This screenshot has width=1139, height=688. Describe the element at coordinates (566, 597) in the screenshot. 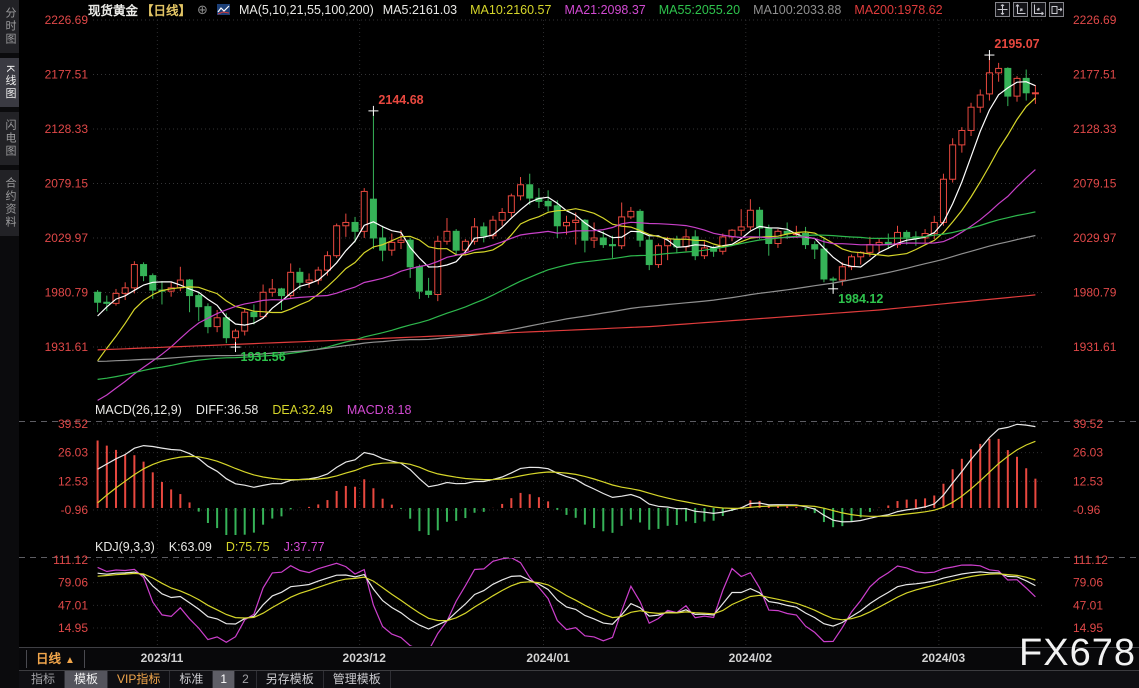

I see `d-line` at that location.